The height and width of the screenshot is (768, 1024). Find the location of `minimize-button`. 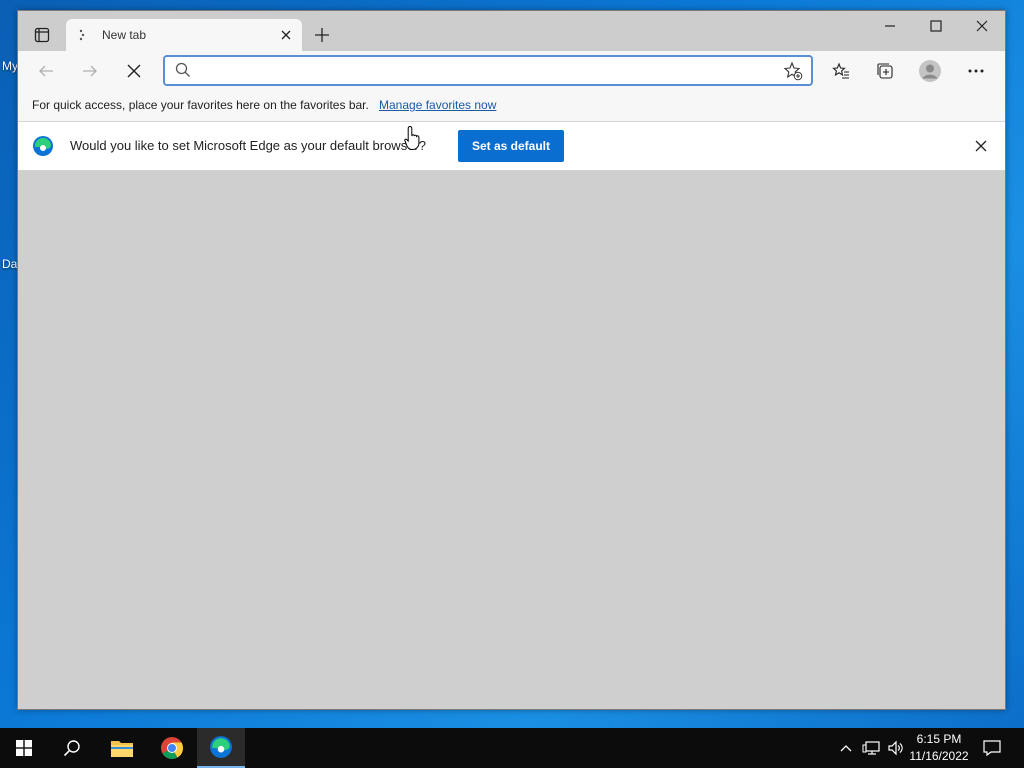

minimize-button is located at coordinates (890, 26).